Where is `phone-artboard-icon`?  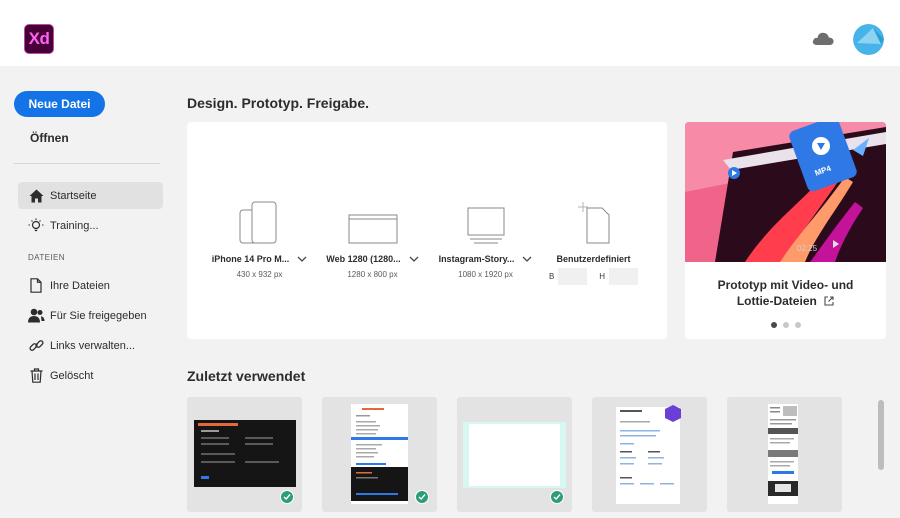 phone-artboard-icon is located at coordinates (257, 222).